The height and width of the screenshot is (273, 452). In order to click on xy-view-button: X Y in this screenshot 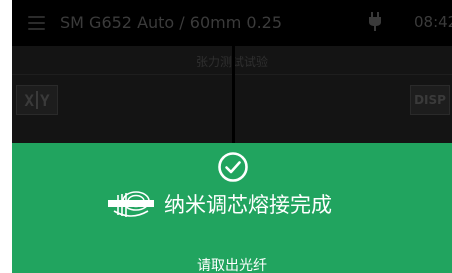, I will do `click(37, 100)`.